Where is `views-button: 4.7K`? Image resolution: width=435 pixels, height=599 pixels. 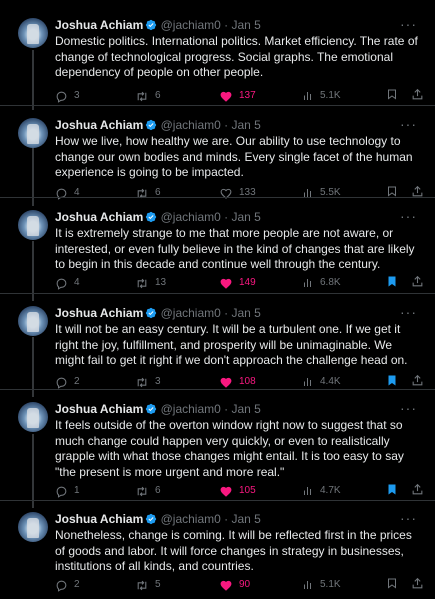
views-button: 4.7K is located at coordinates (321, 491).